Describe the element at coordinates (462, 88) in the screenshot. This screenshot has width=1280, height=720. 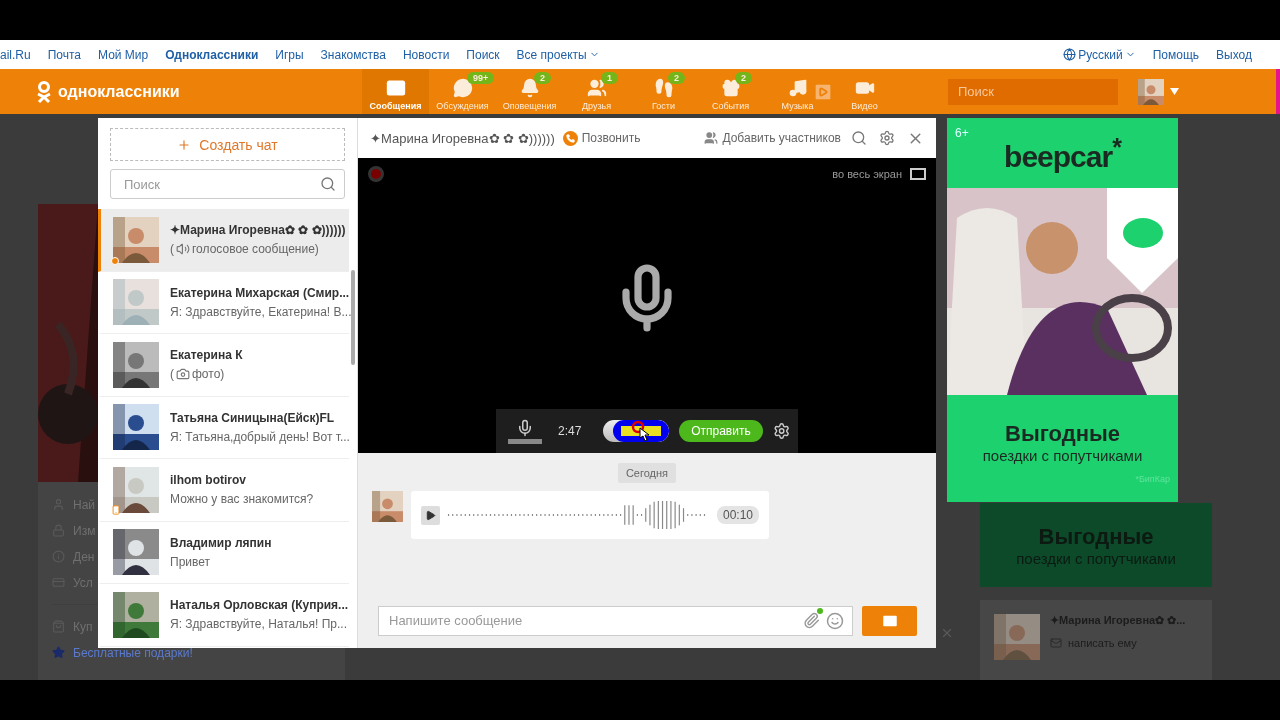
I see `chat-bubbles-icon` at that location.